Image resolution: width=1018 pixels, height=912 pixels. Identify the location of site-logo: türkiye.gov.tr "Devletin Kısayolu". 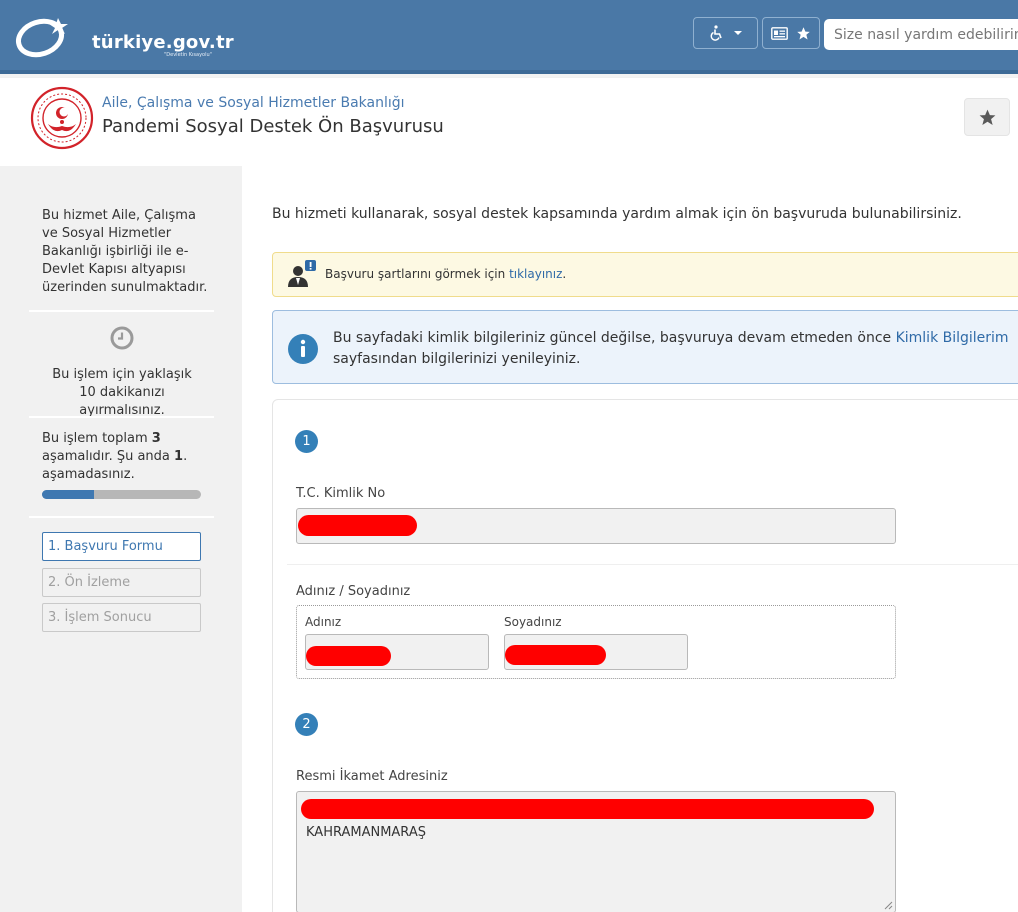
(124, 36).